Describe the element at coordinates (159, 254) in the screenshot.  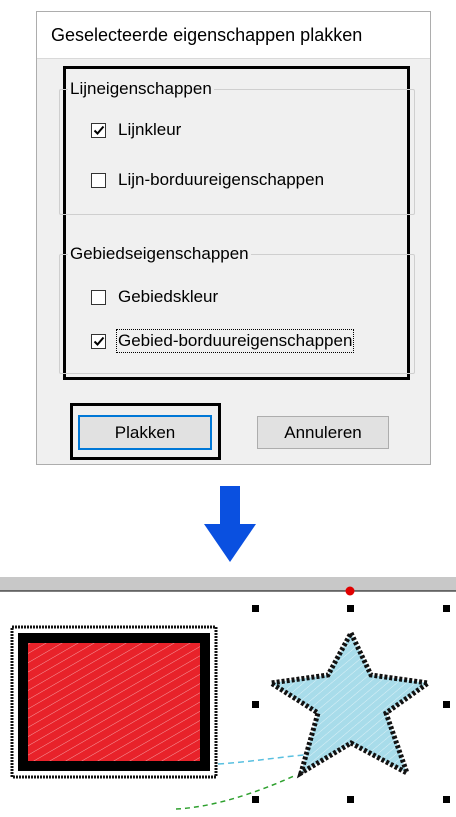
I see `area-properties-legend: Gebiedseigenschappen` at that location.